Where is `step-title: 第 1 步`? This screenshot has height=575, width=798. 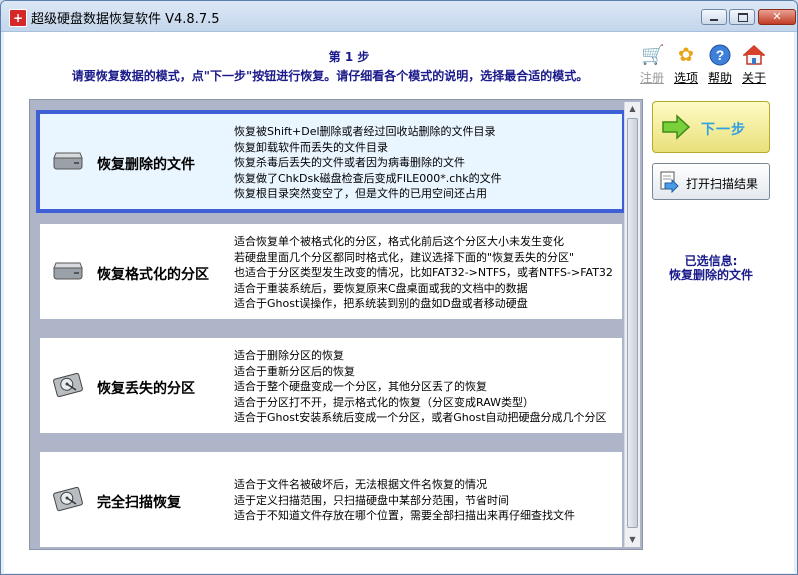
step-title: 第 1 步 is located at coordinates (349, 57).